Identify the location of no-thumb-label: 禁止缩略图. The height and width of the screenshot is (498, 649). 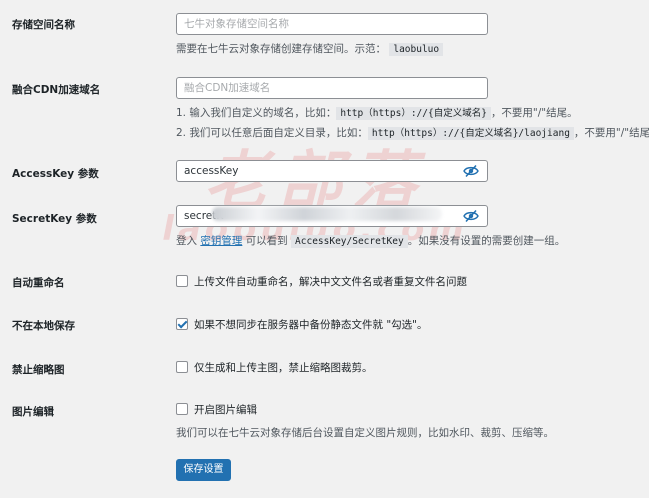
(38, 370).